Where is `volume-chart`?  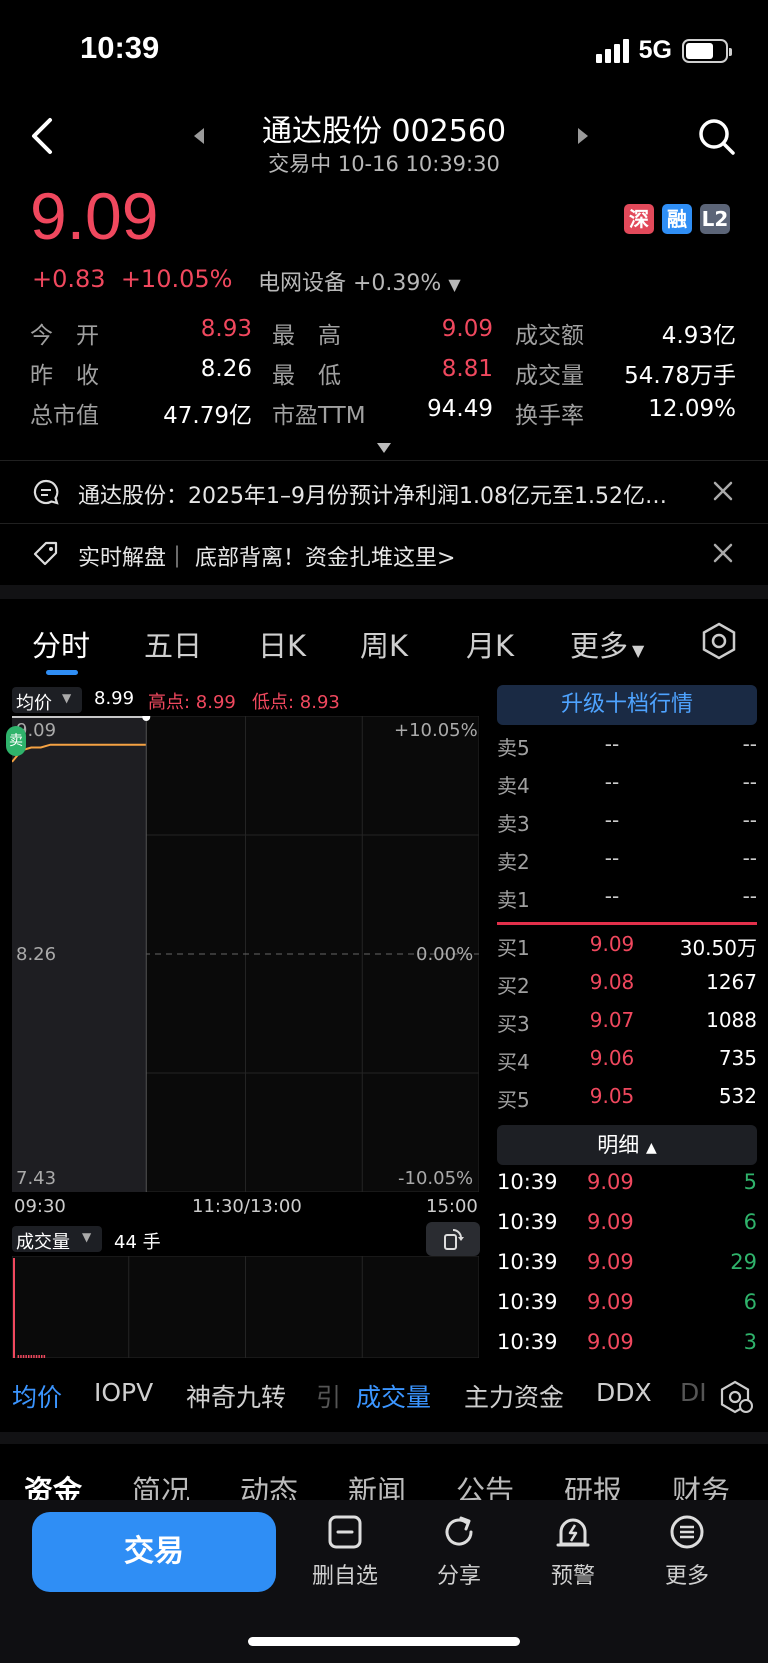 volume-chart is located at coordinates (245, 1307).